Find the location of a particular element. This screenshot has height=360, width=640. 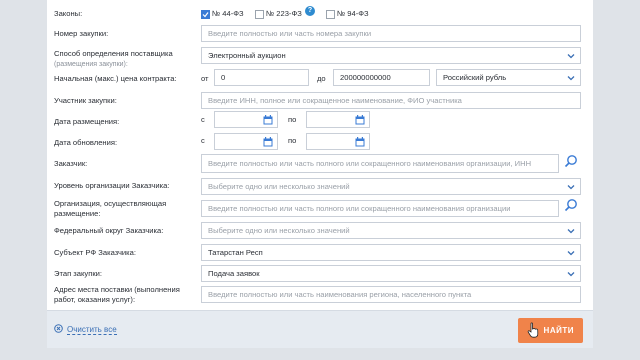

price-to-value: 200000000000 is located at coordinates (365, 77).